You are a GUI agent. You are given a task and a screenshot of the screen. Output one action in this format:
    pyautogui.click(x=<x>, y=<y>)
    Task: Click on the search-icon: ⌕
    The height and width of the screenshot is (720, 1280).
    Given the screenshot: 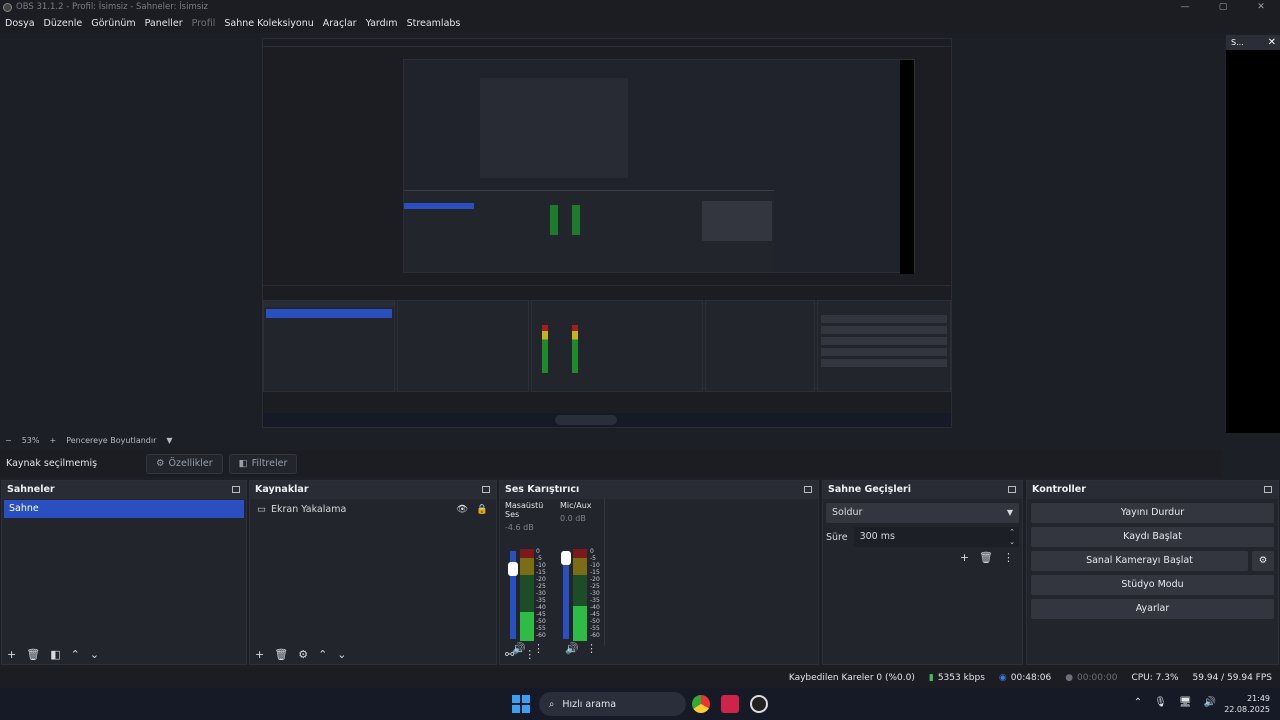 What is the action you would take?
    pyautogui.click(x=552, y=704)
    